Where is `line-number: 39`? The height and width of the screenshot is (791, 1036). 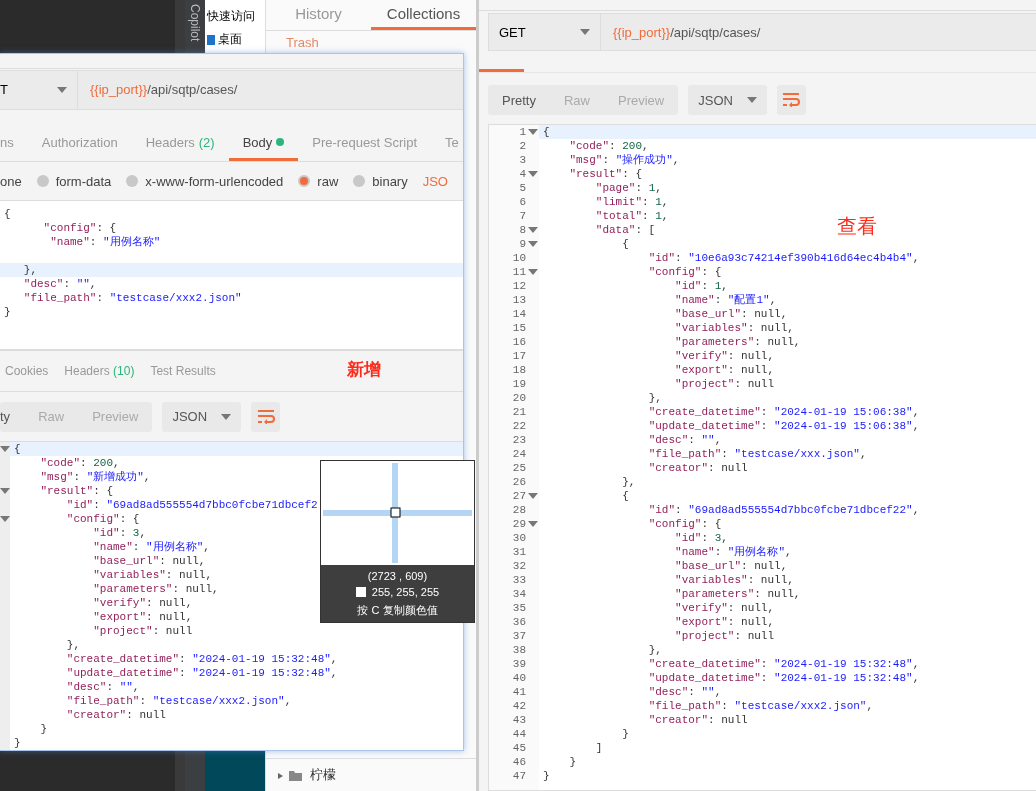 line-number: 39 is located at coordinates (519, 664).